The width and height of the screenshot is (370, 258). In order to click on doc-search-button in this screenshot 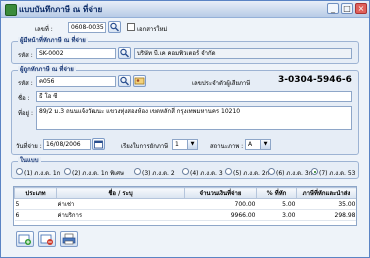, I will do `click(114, 27)`.